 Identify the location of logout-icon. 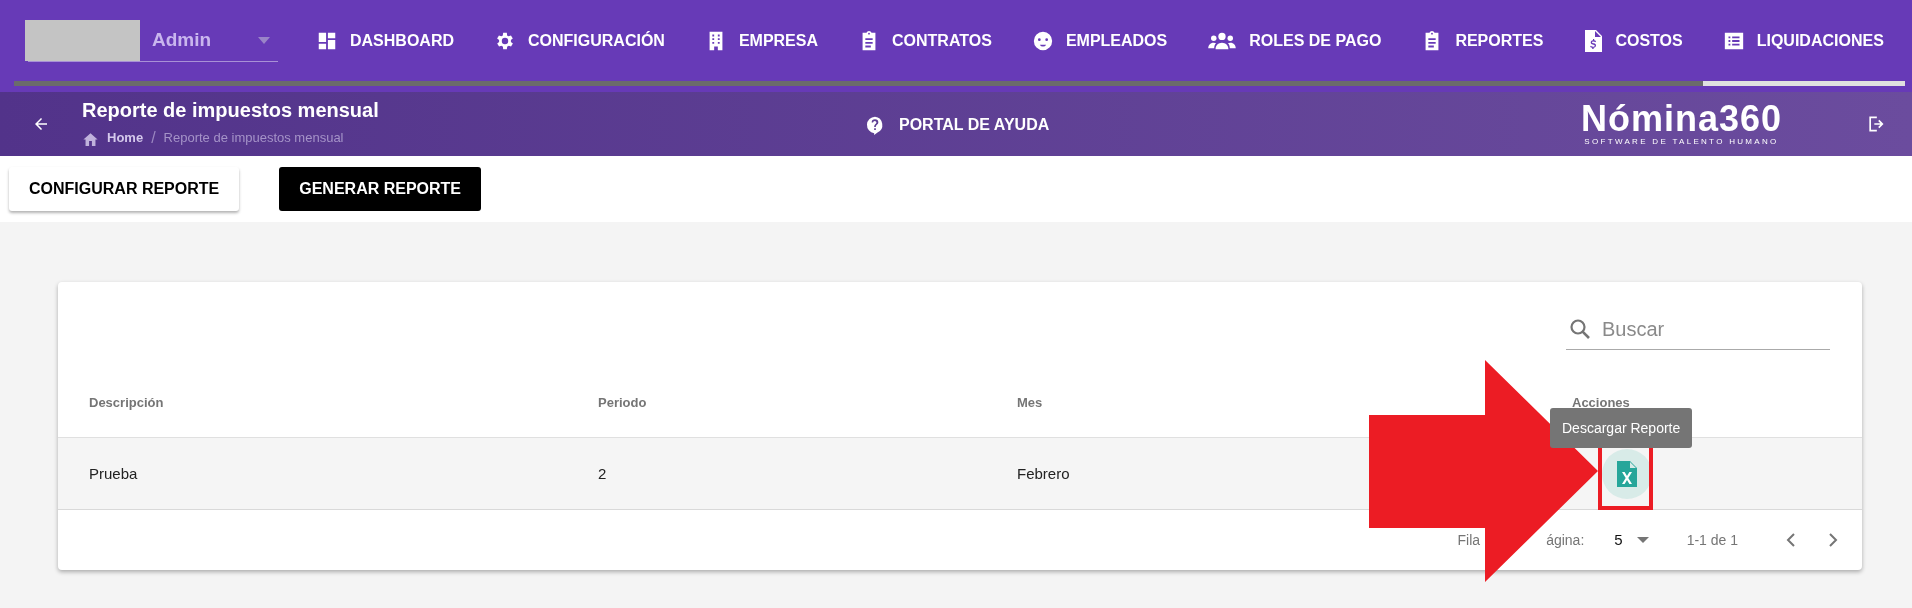
(1876, 124).